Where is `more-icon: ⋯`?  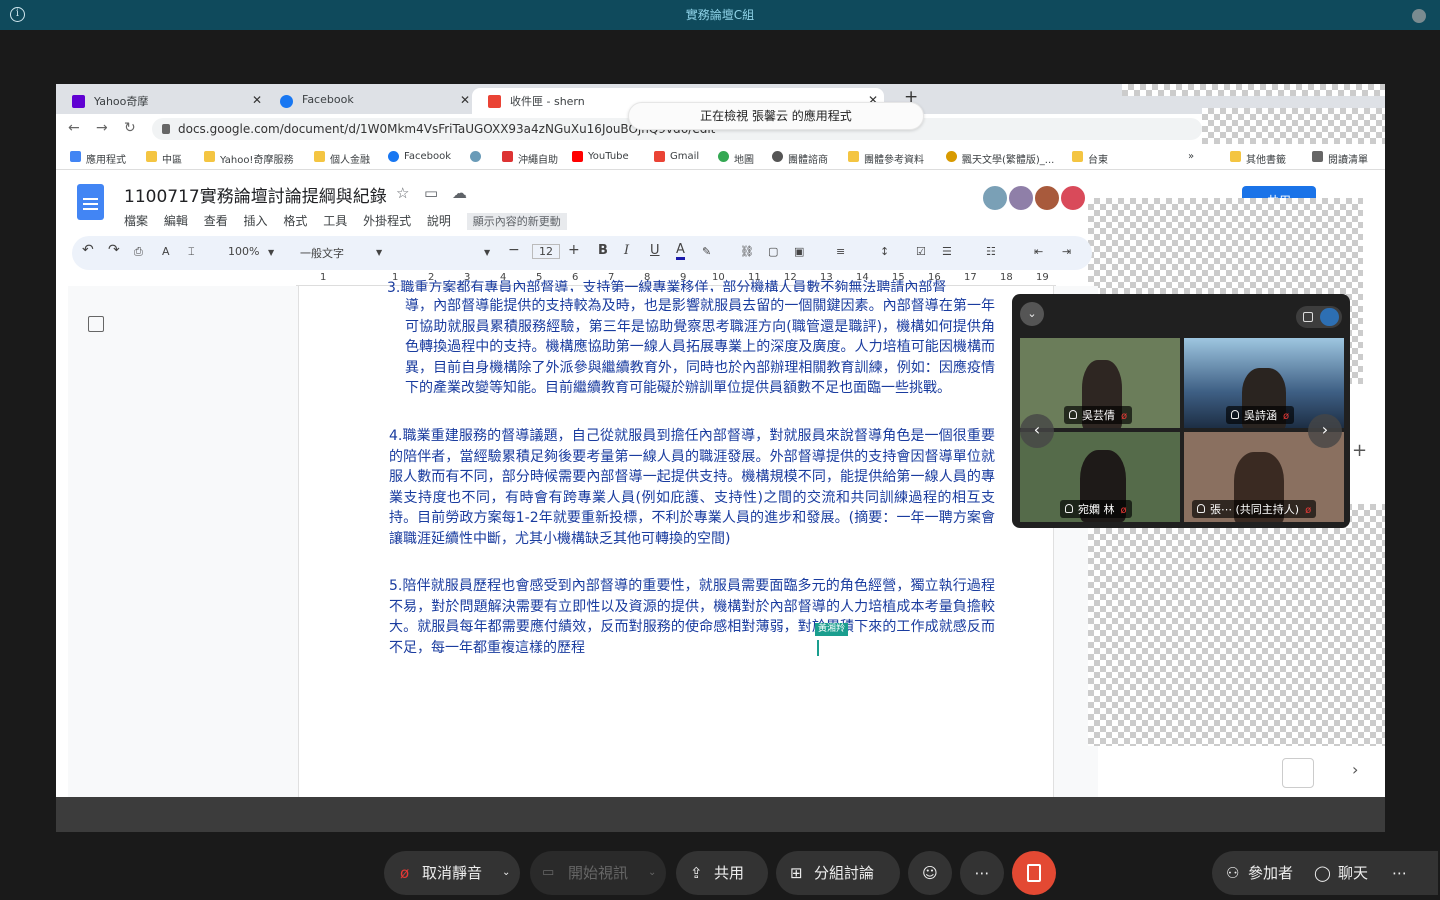
more-icon: ⋯ is located at coordinates (982, 873).